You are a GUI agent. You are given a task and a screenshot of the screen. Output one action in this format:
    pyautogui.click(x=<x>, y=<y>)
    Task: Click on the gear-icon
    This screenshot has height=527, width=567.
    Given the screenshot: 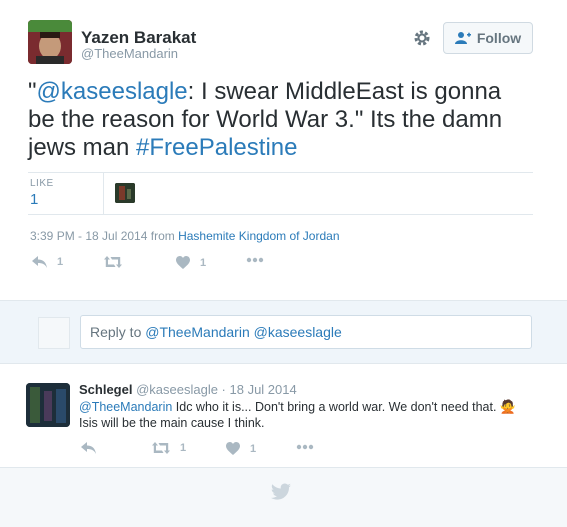 What is the action you would take?
    pyautogui.click(x=422, y=38)
    